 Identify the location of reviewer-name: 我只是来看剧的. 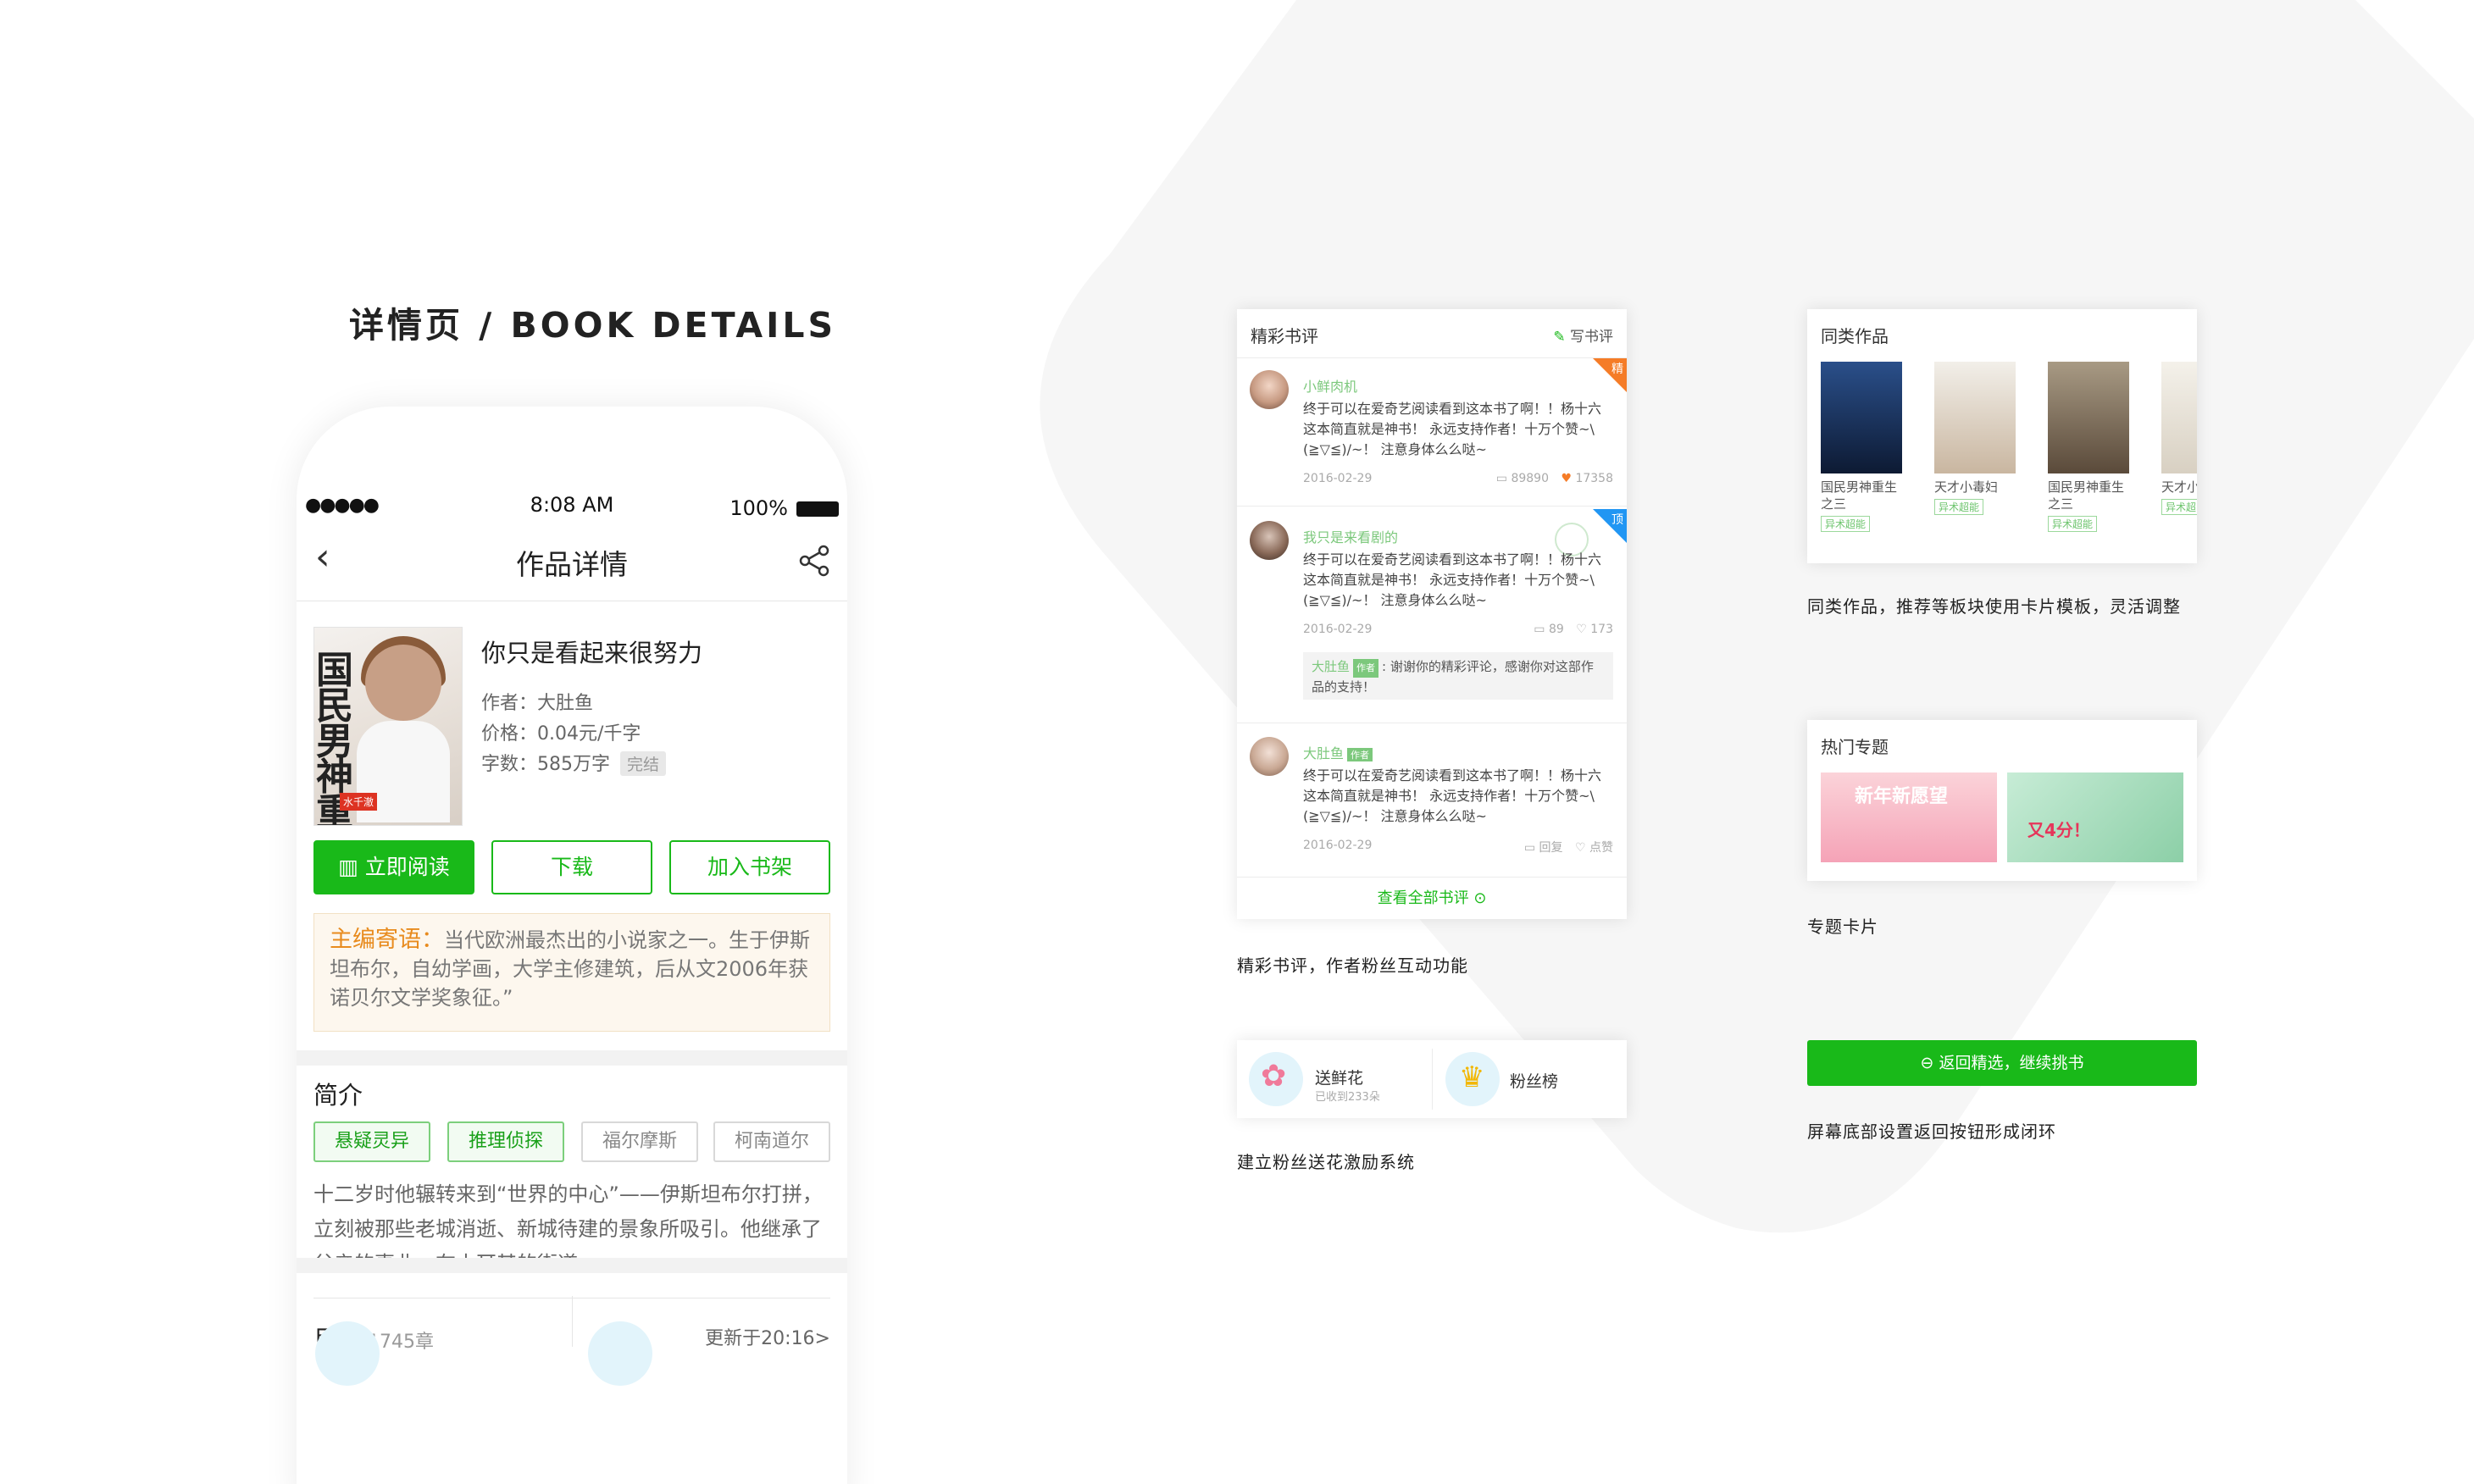
(1350, 536).